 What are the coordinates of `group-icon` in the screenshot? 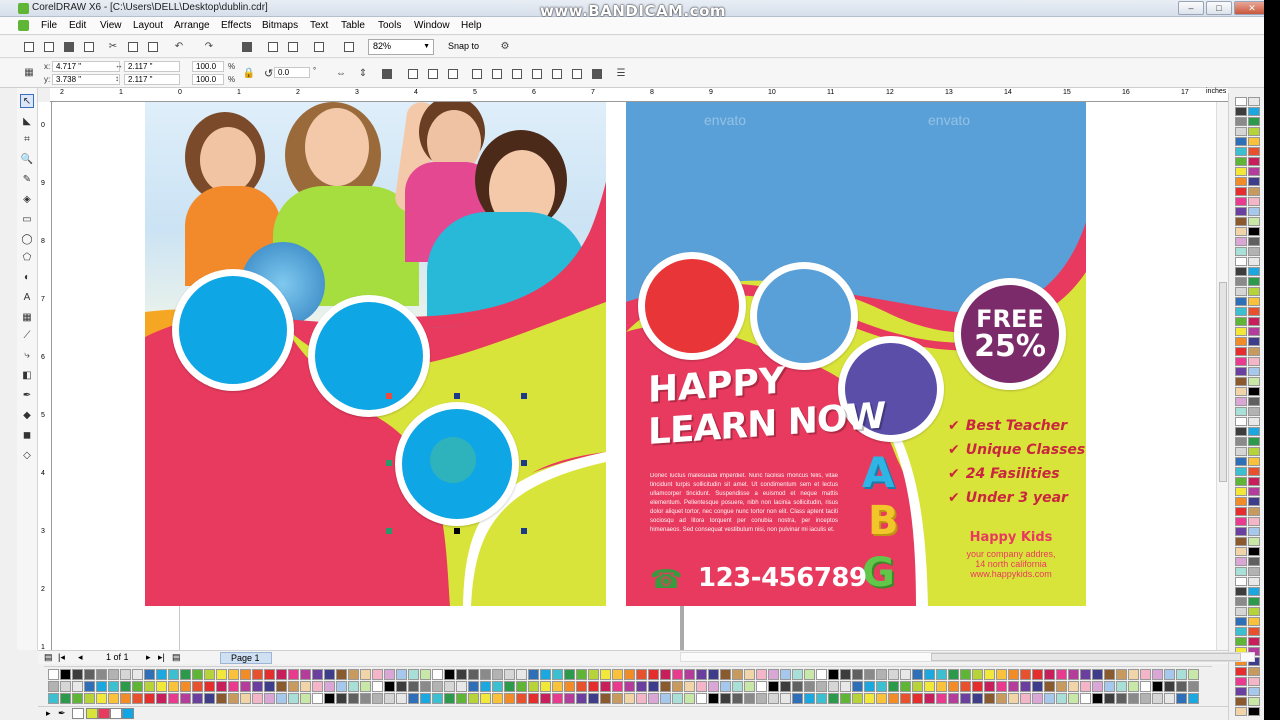 It's located at (413, 73).